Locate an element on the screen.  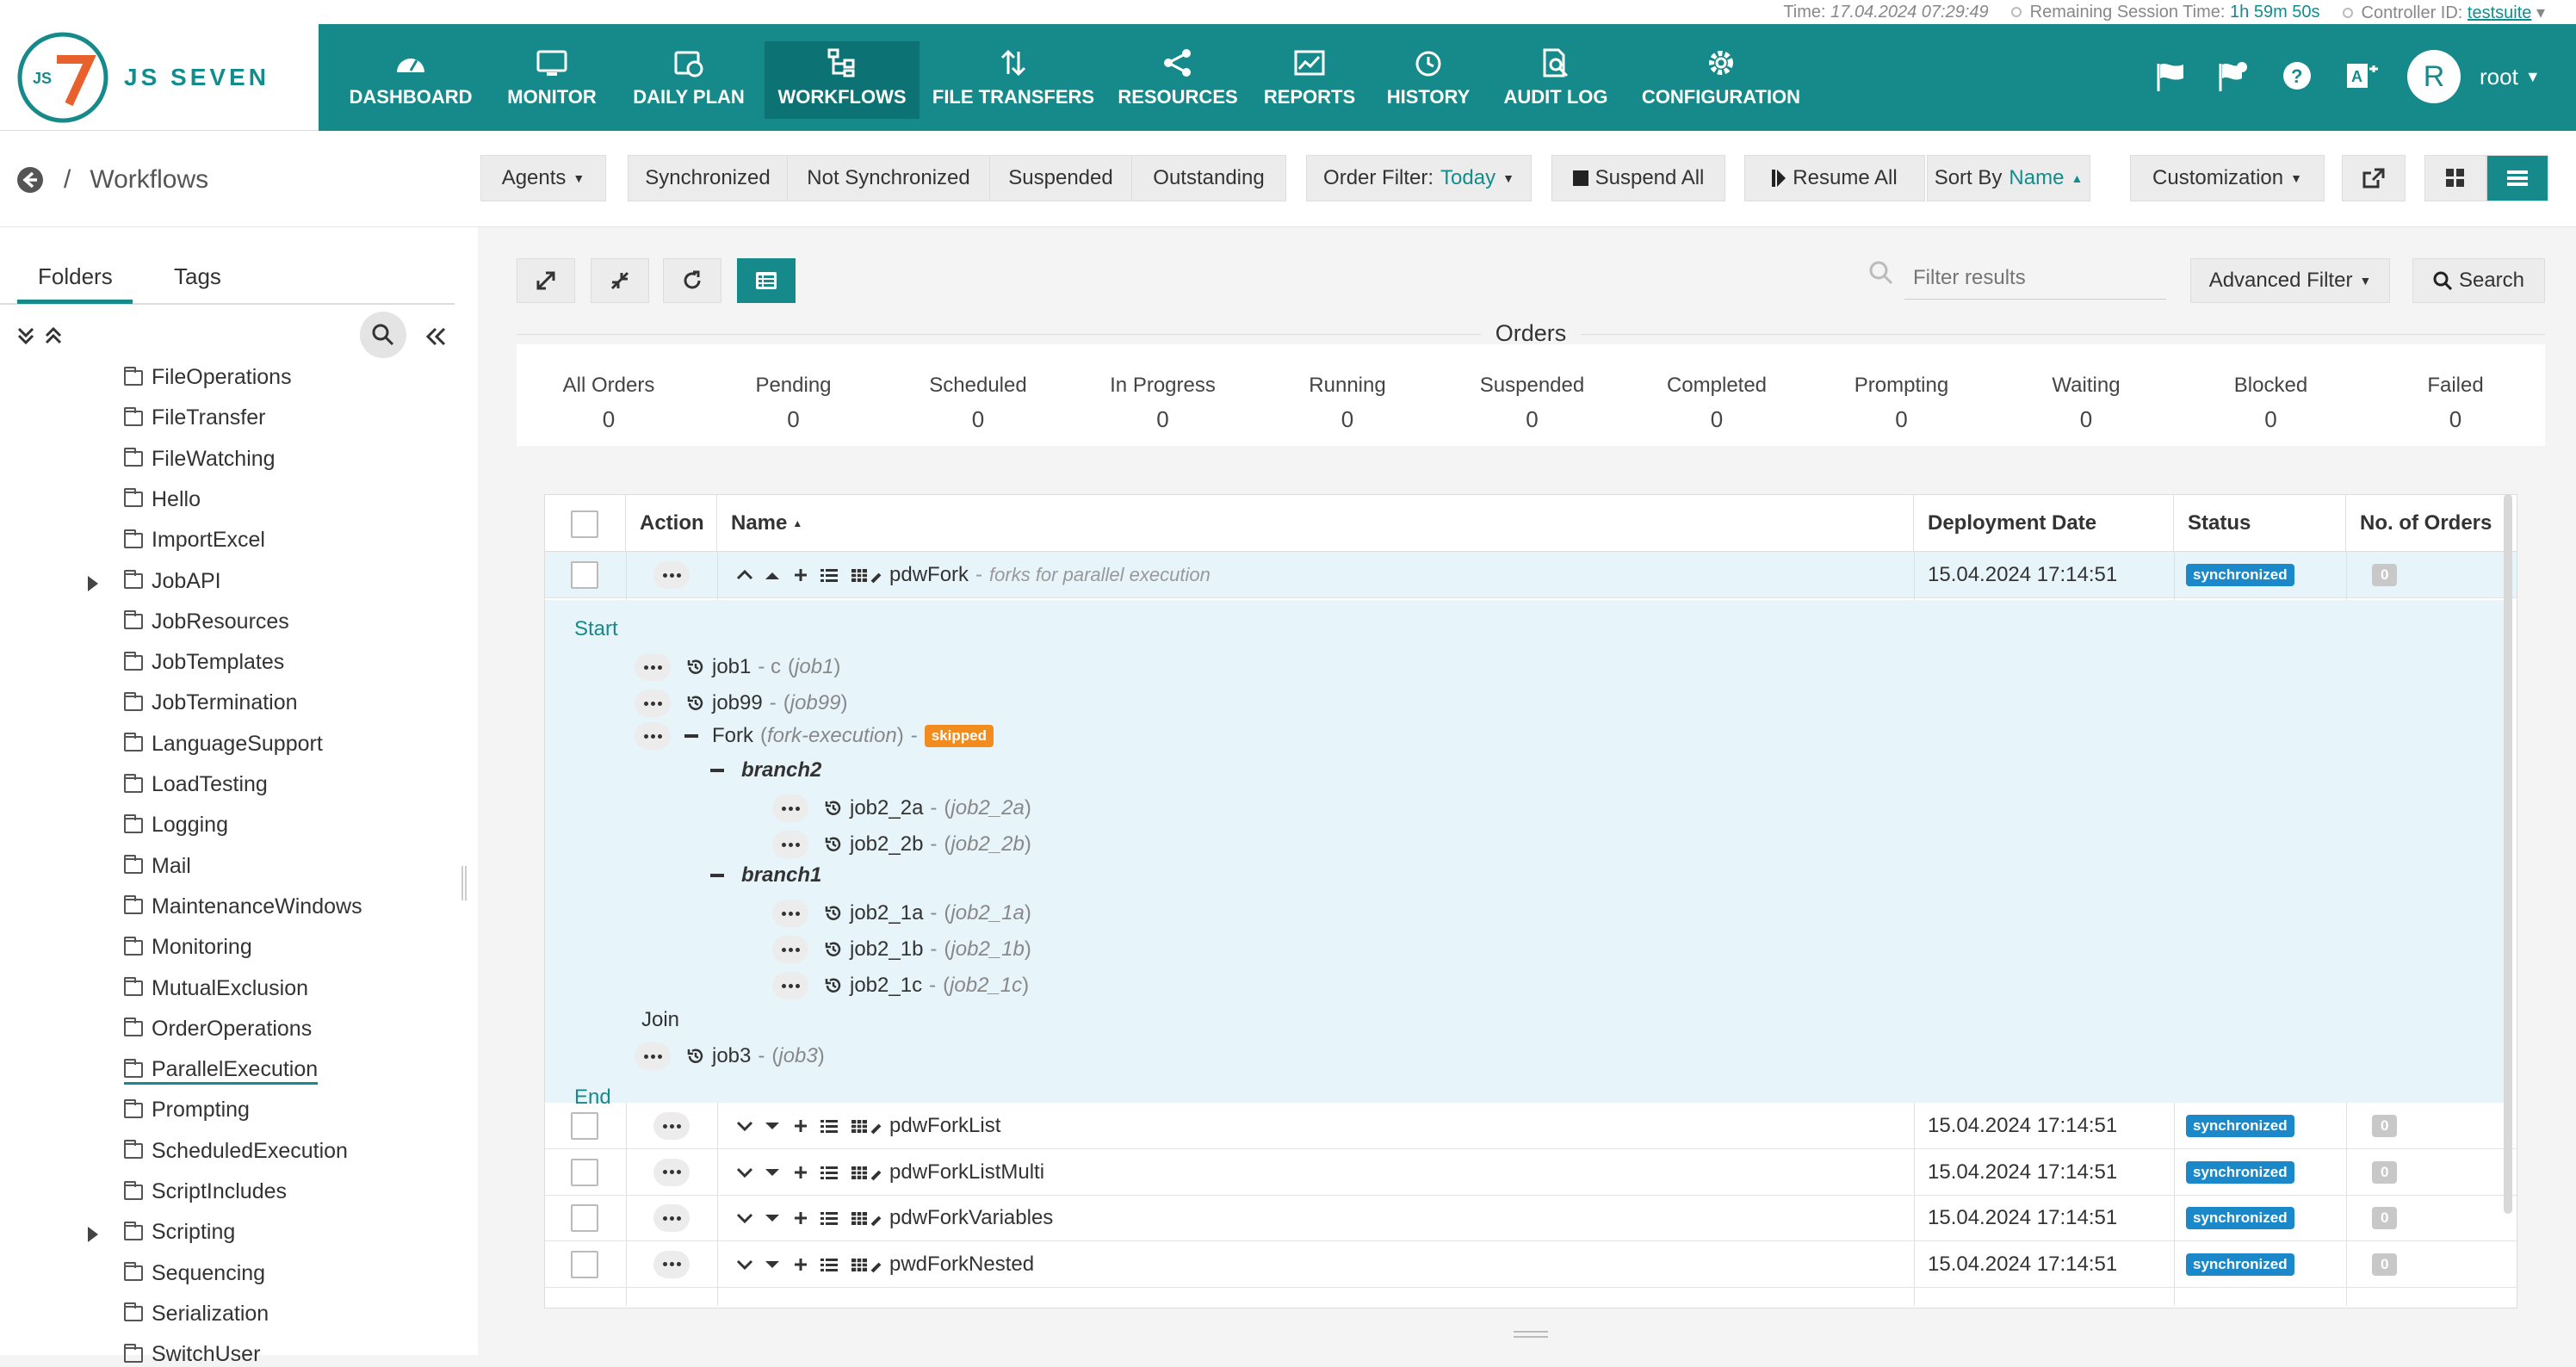
header-name: Name ▲ is located at coordinates (1315, 523).